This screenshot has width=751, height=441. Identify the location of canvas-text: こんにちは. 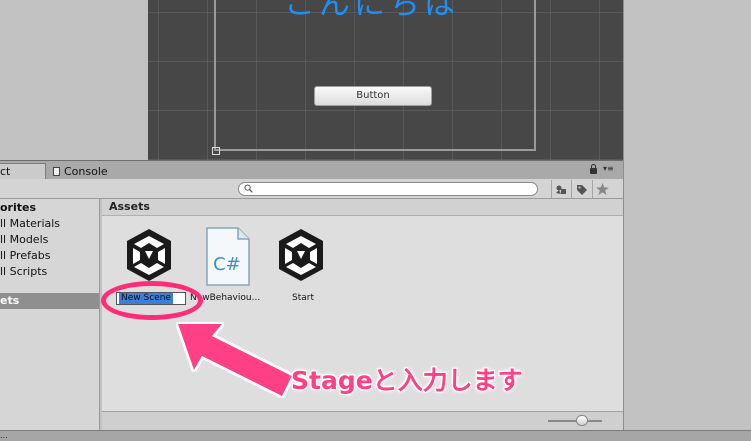
(371, 11).